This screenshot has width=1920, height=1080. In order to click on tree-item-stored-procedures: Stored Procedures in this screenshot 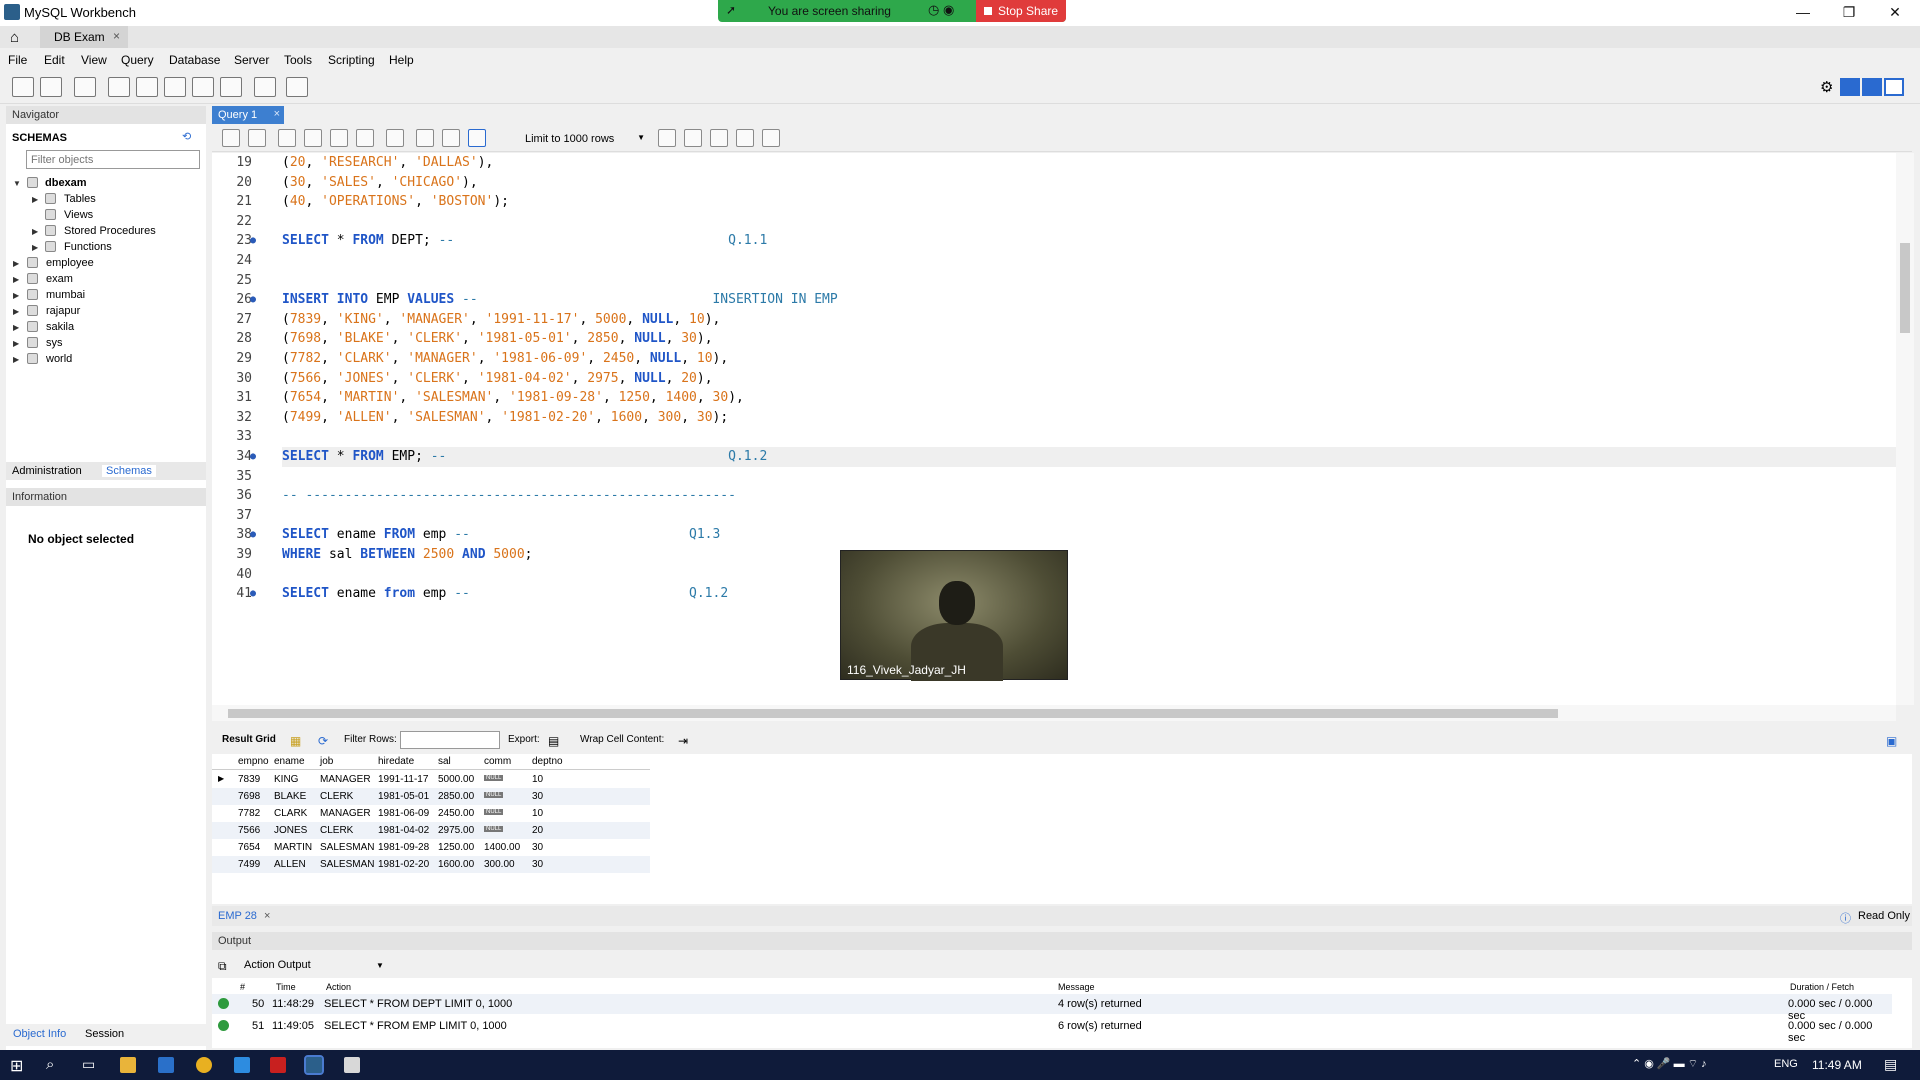, I will do `click(110, 231)`.